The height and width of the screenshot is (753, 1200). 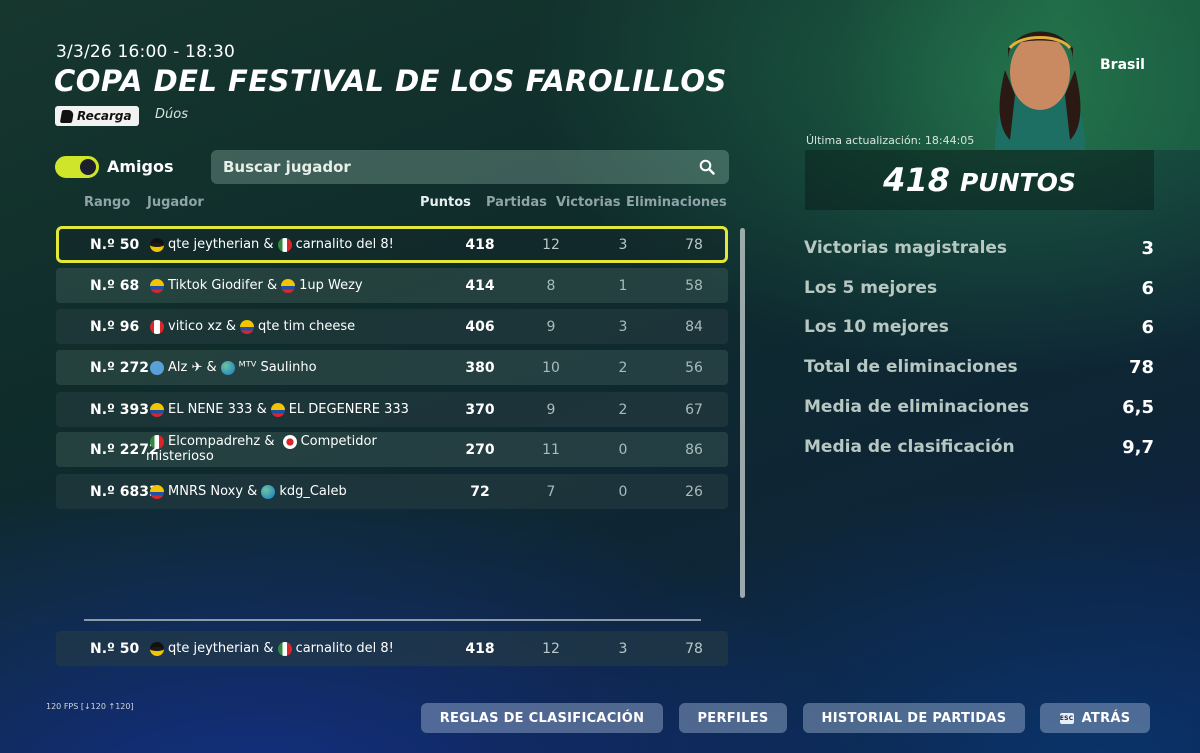 I want to click on stat-row: Victorias magistrales 3, so click(x=979, y=250).